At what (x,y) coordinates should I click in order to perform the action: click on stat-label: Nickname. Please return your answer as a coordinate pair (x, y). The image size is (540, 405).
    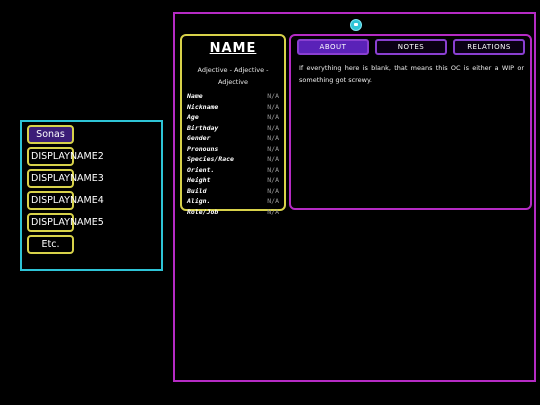
    Looking at the image, I should click on (203, 106).